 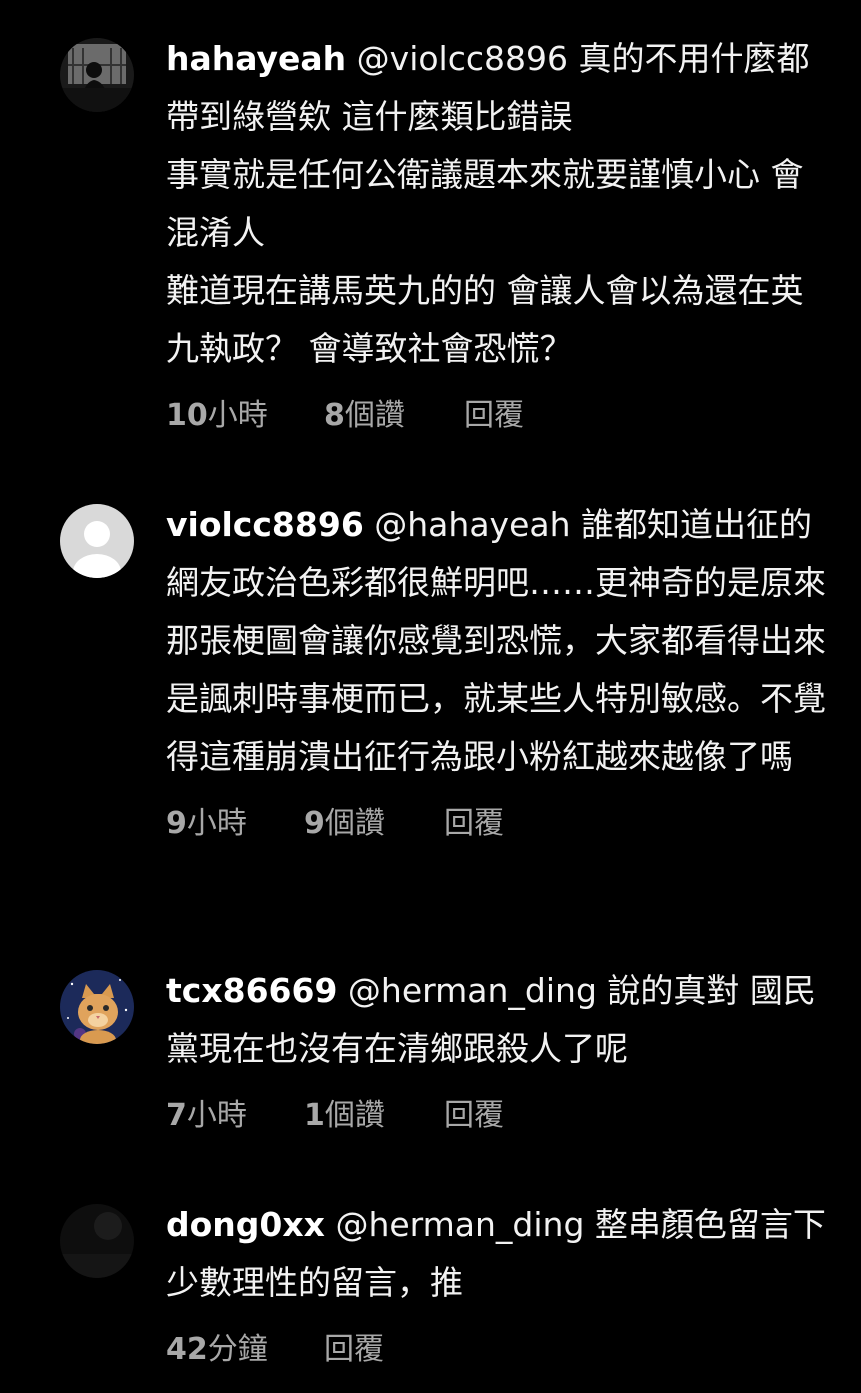 I want to click on comment-likes: 1個讚, so click(x=344, y=1112).